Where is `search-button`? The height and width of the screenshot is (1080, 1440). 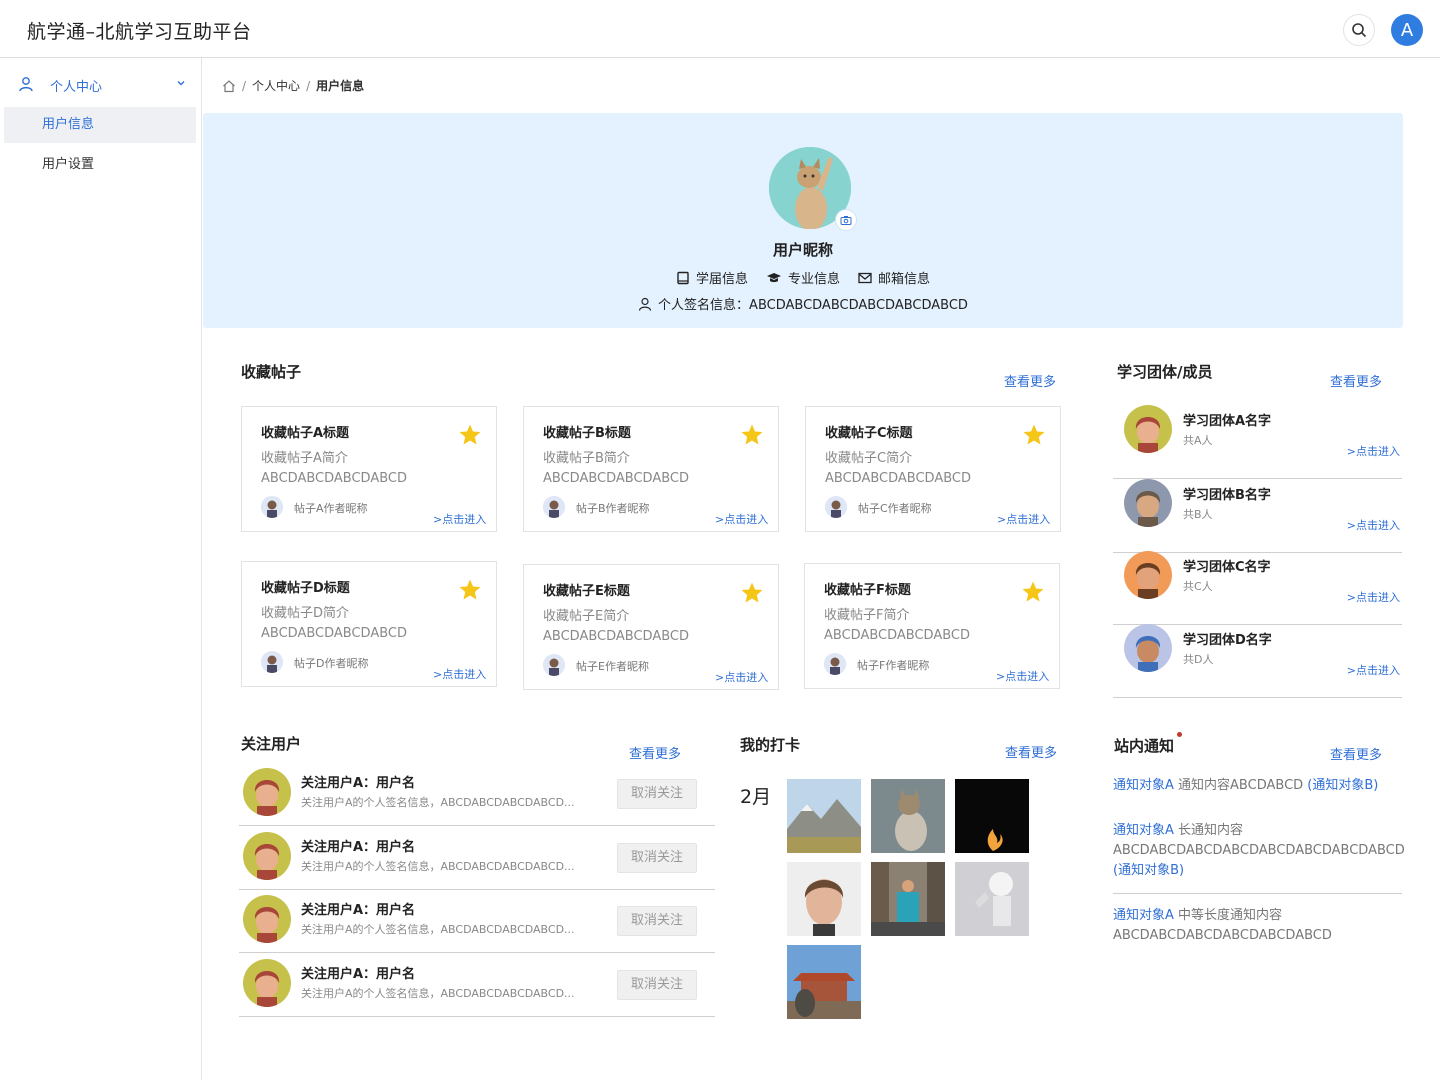 search-button is located at coordinates (1359, 30).